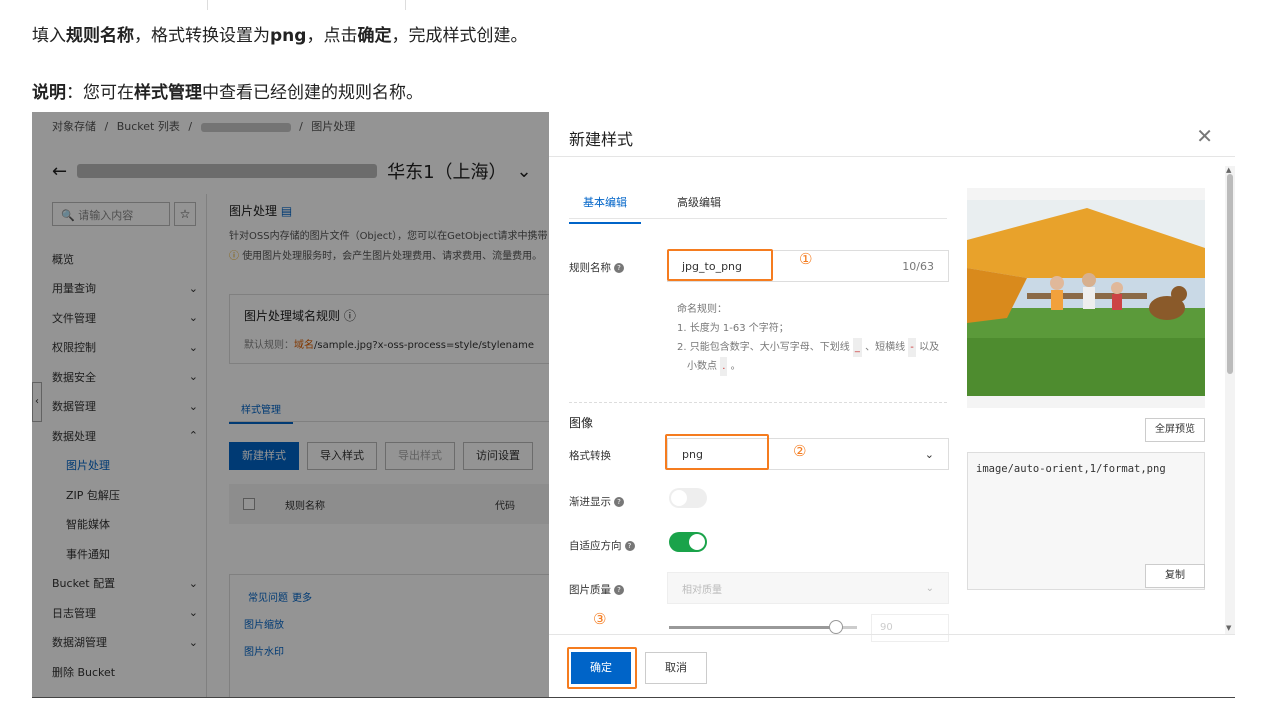 Image resolution: width=1280 pixels, height=706 pixels. I want to click on progressive-toggle, so click(688, 498).